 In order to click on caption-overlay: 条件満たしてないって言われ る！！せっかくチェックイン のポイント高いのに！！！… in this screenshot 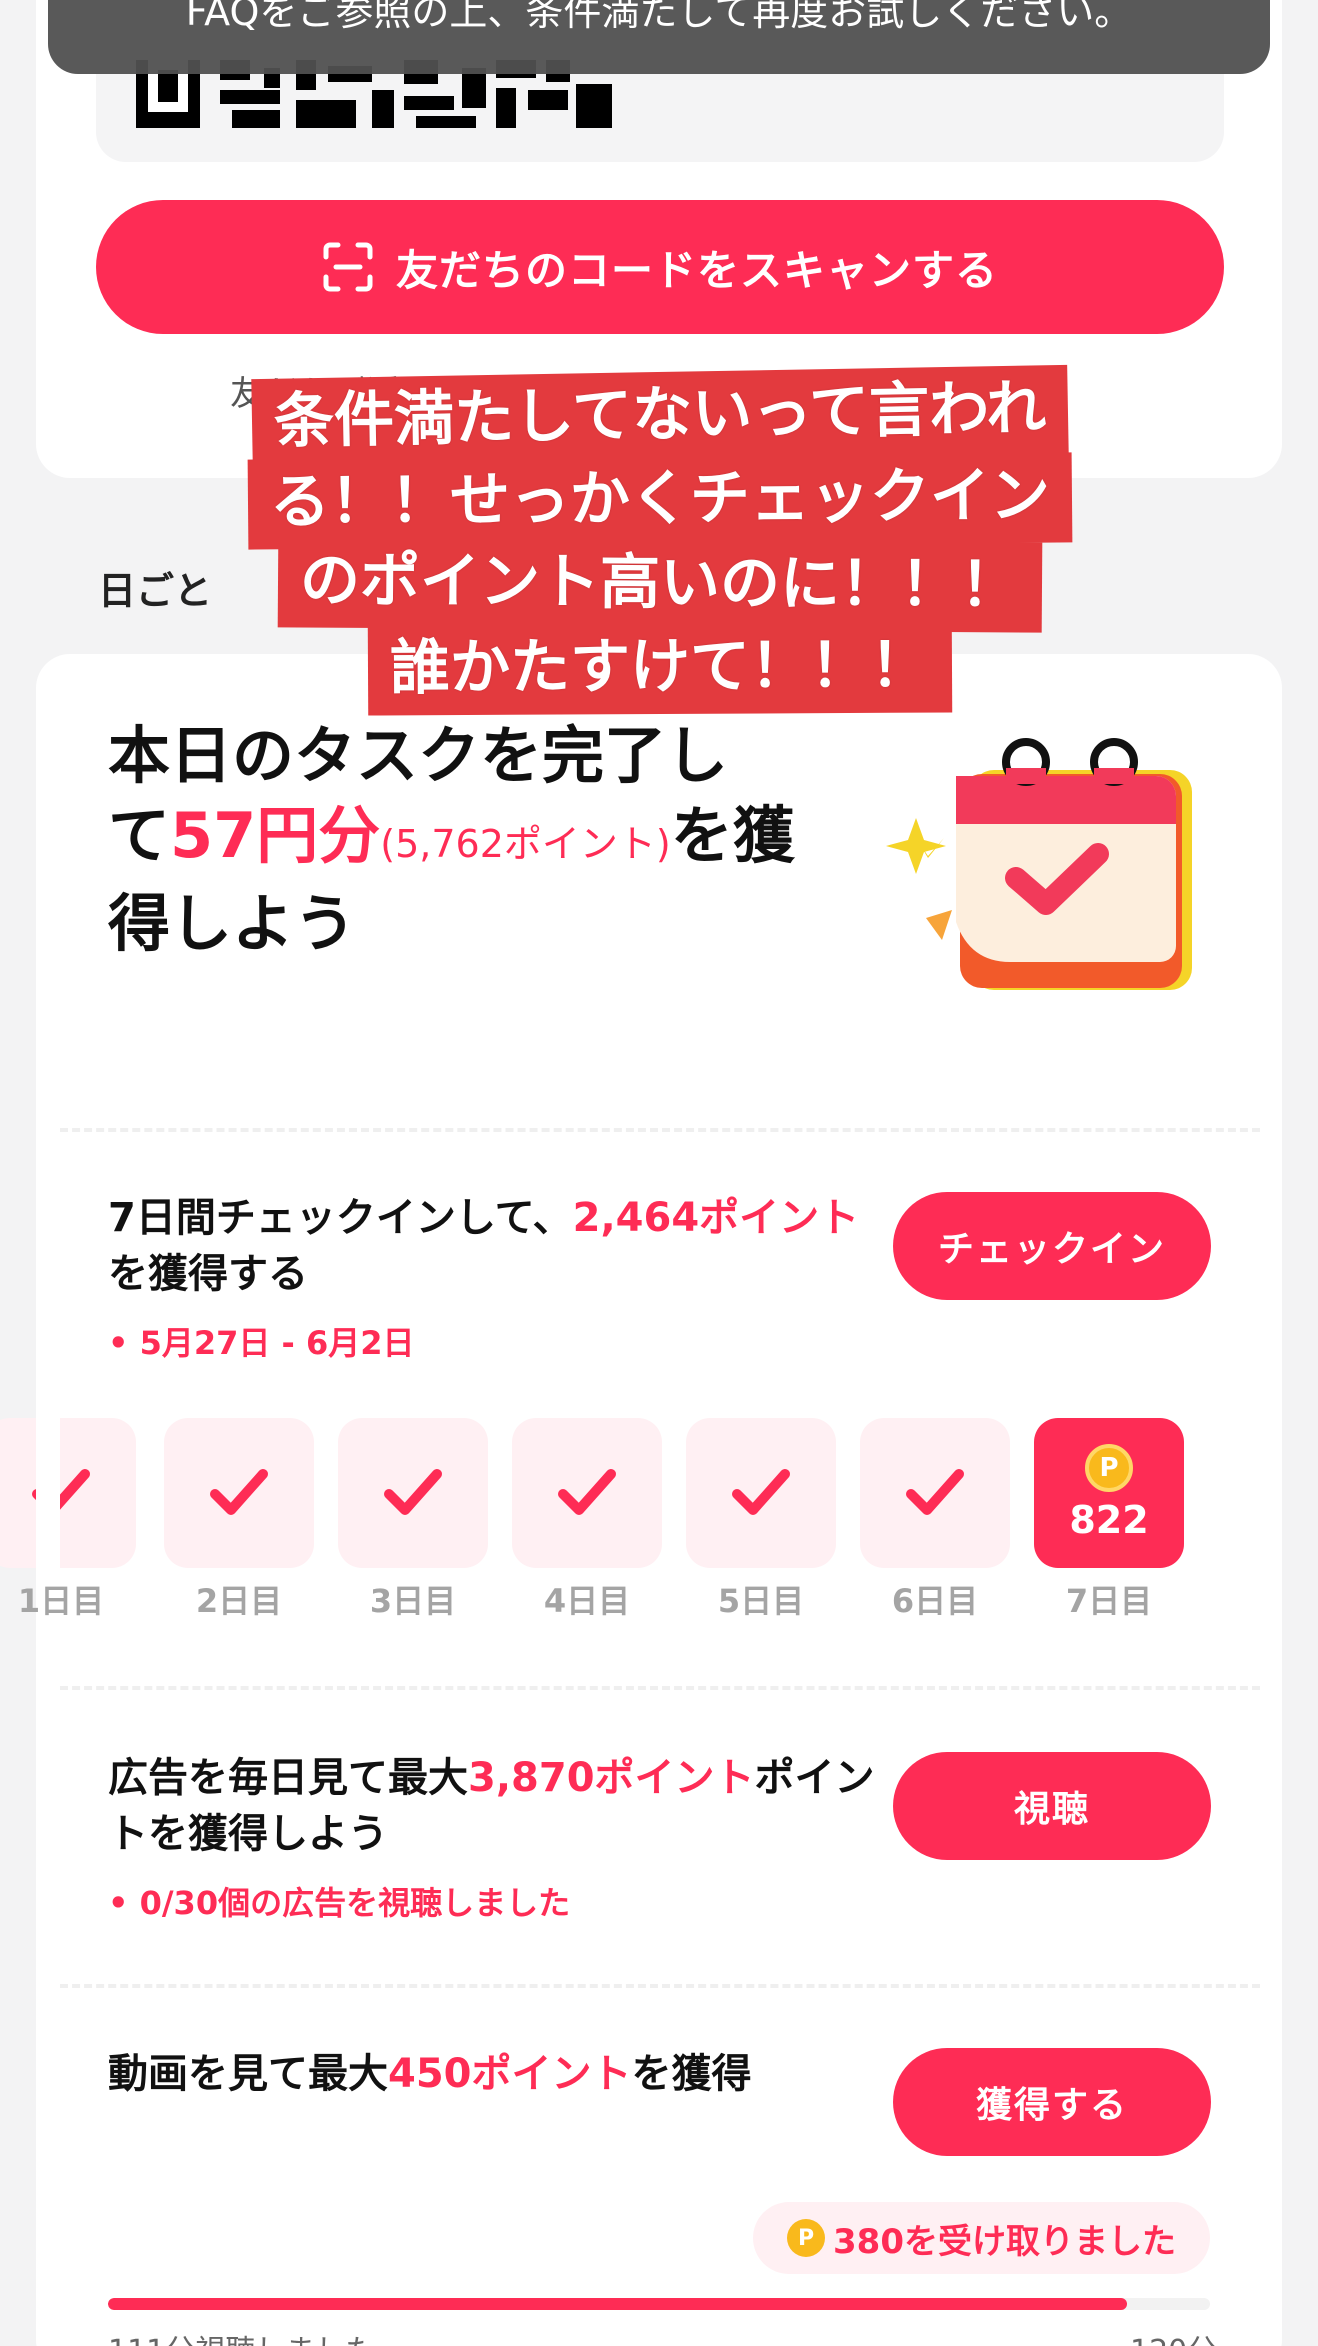, I will do `click(660, 540)`.